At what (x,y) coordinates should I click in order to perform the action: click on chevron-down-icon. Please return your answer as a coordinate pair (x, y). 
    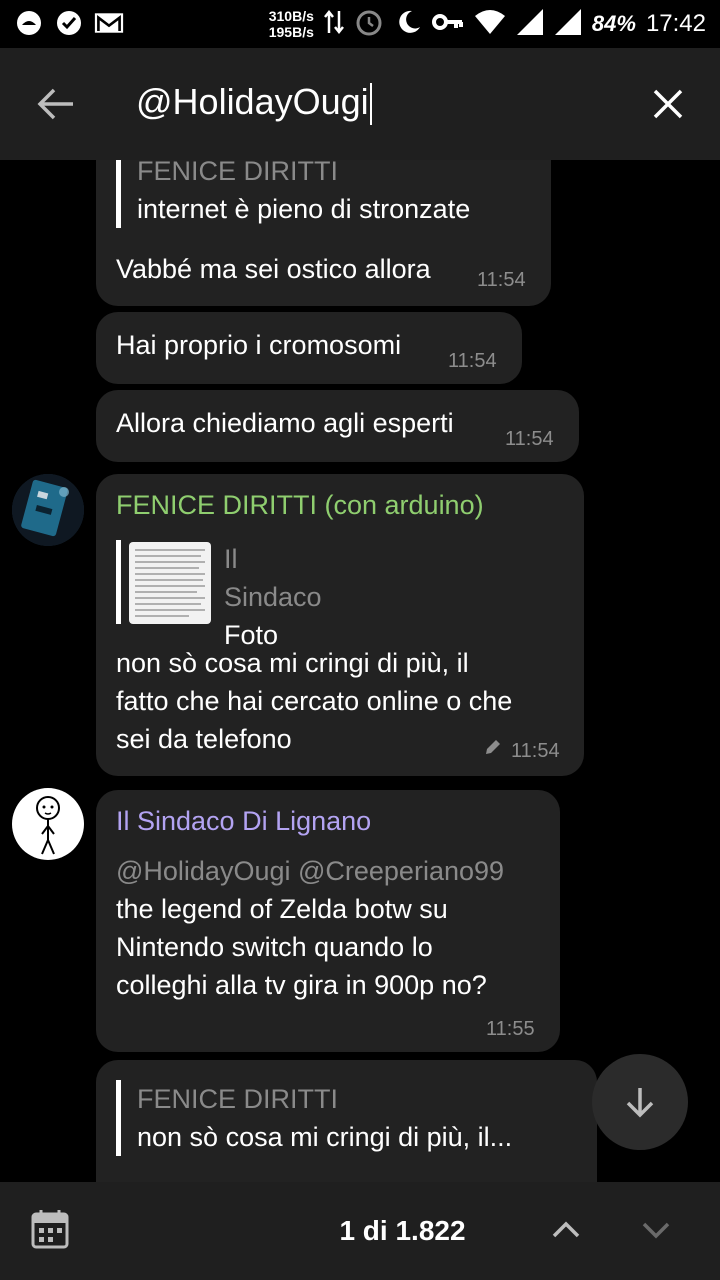
    Looking at the image, I should click on (656, 1230).